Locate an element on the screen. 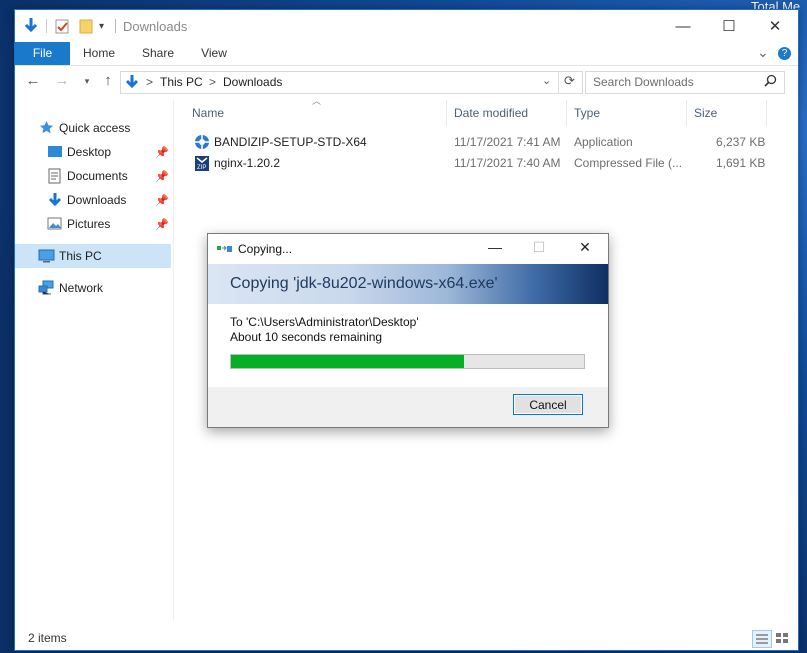  pictures-icon is located at coordinates (55, 225).